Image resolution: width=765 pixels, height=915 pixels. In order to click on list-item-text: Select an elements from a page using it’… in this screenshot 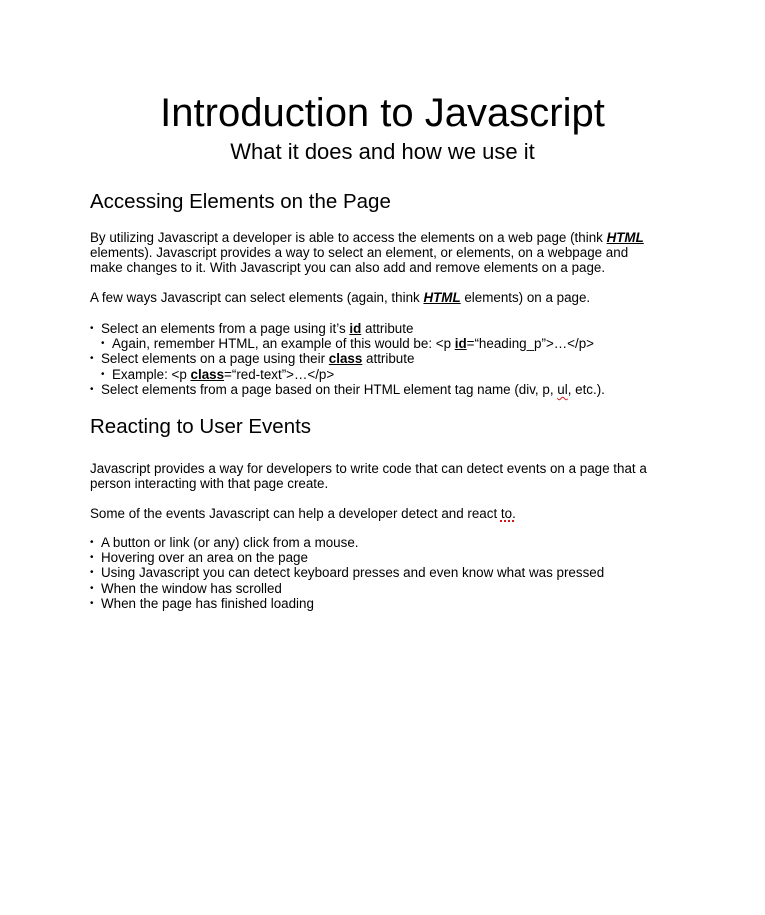, I will do `click(225, 328)`.